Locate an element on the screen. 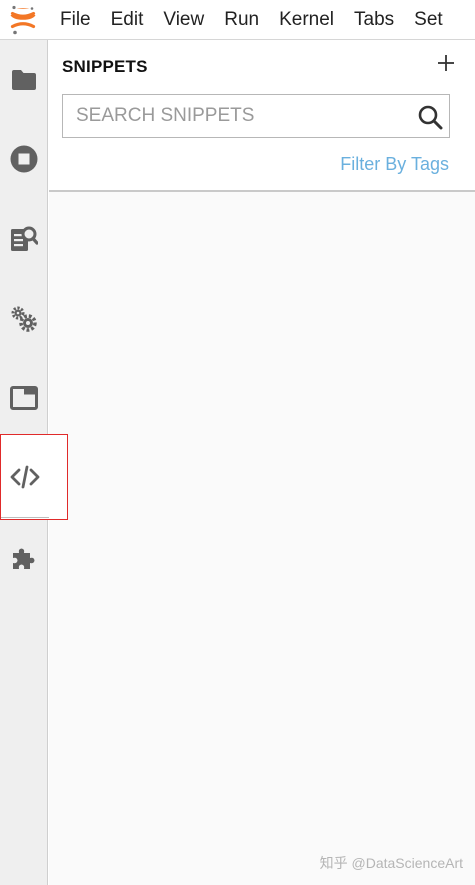  code-snippets-tab is located at coordinates (25, 477).